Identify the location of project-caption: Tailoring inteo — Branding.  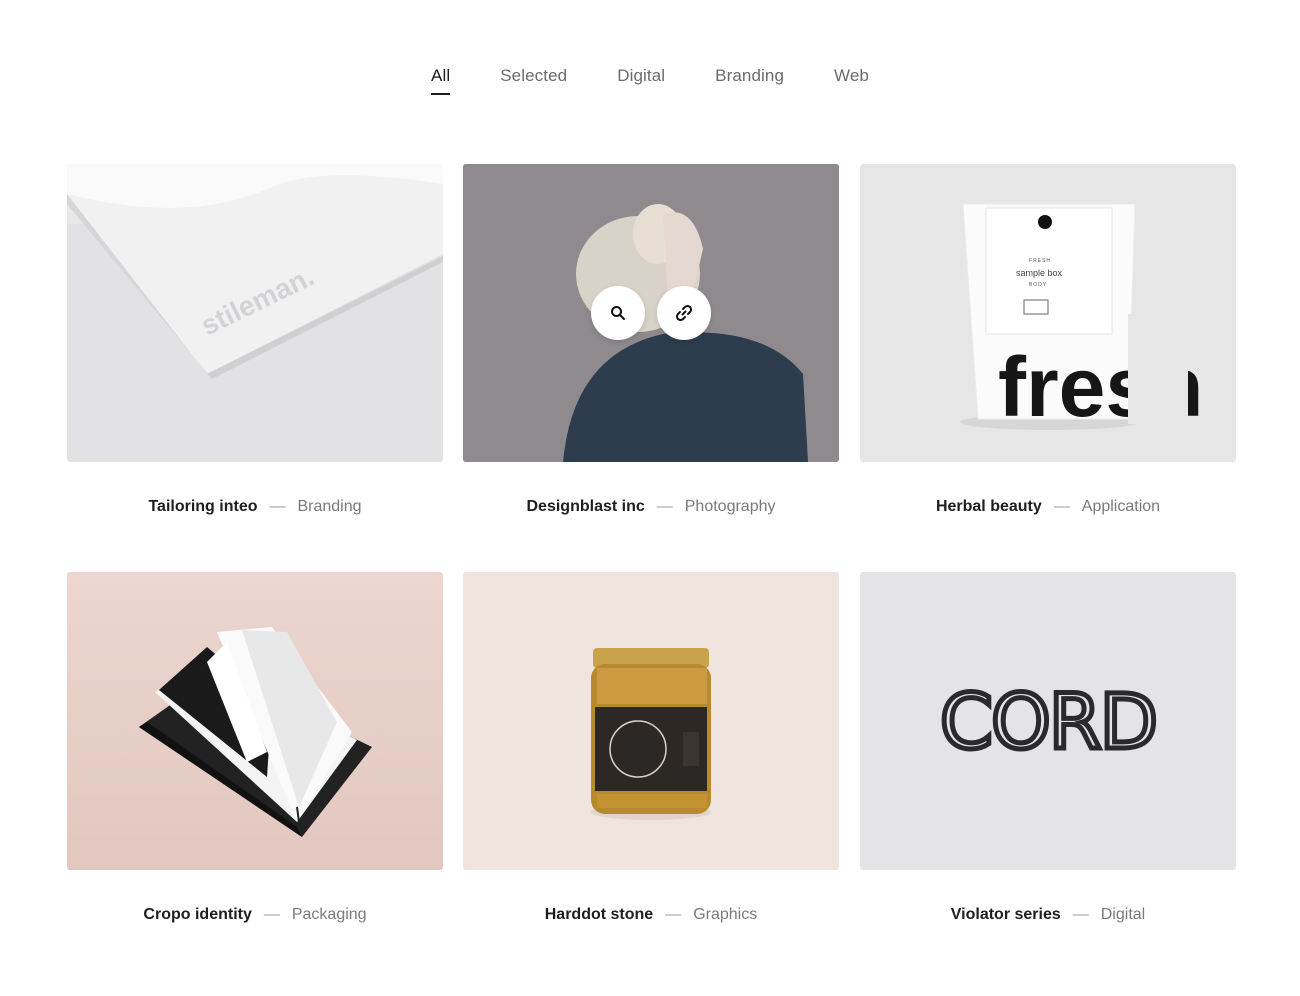
(255, 507).